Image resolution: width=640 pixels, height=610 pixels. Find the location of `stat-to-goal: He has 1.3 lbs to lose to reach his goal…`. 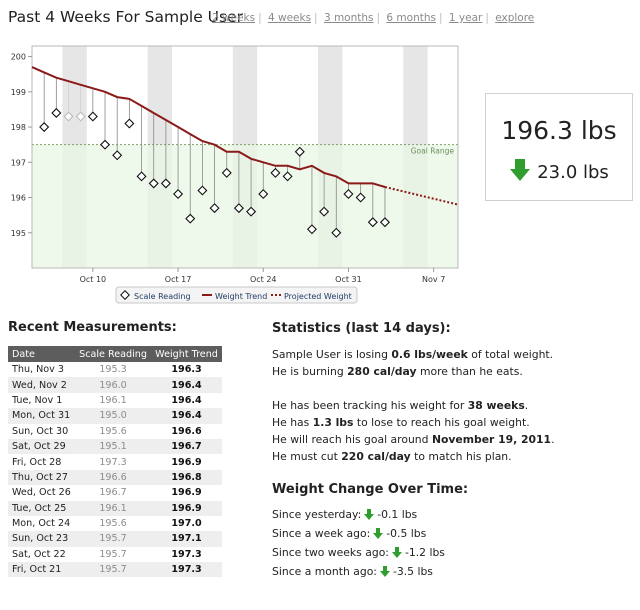

stat-to-goal: He has 1.3 lbs to lose to reach his goal… is located at coordinates (401, 422).